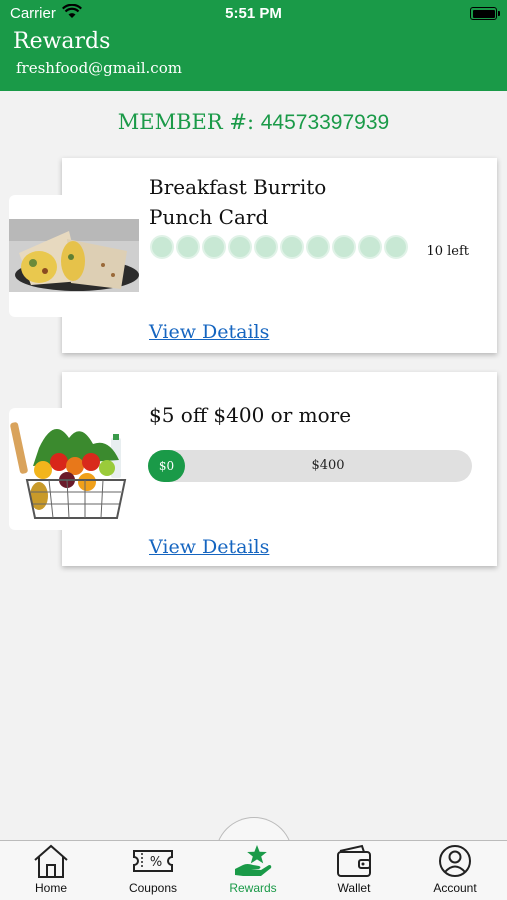 The image size is (507, 900). I want to click on tab-rewards: Rewards, so click(253, 869).